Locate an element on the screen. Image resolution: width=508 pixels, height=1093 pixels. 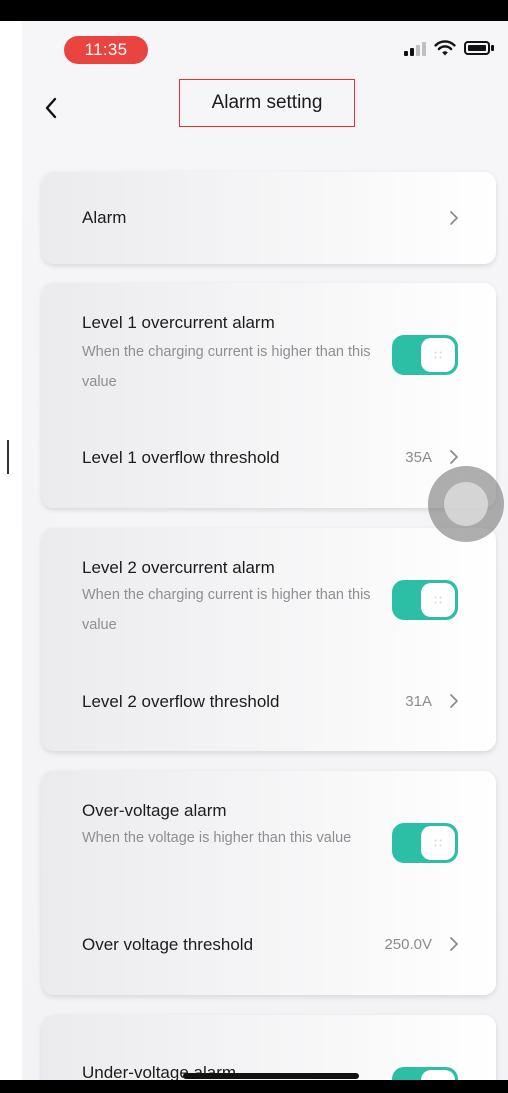
alarm-card: Alarm is located at coordinates (269, 218).